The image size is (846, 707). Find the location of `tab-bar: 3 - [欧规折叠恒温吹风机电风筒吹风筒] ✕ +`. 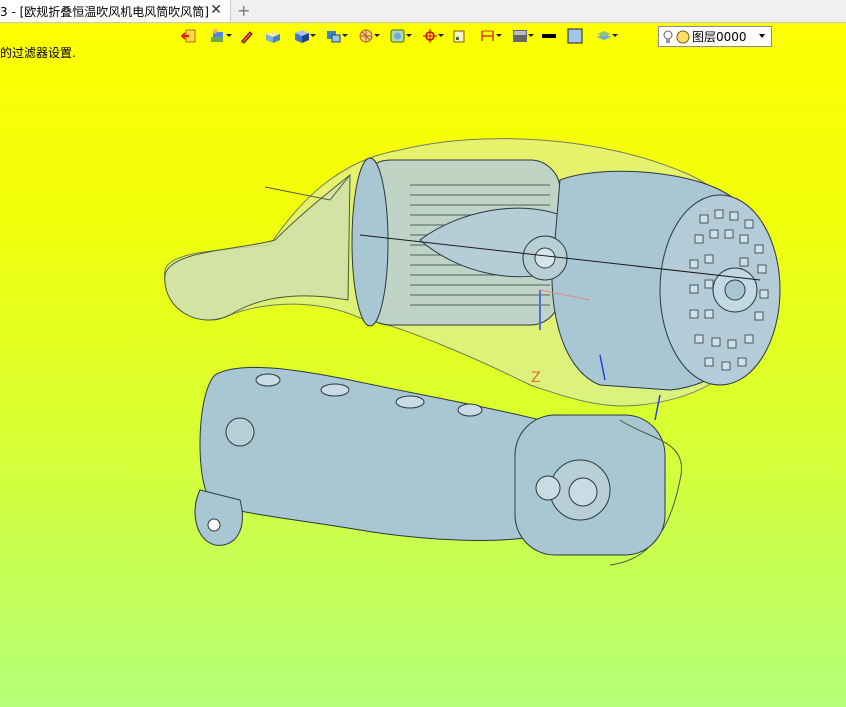

tab-bar: 3 - [欧规折叠恒温吹风机电风筒吹风筒] ✕ + is located at coordinates (423, 11).